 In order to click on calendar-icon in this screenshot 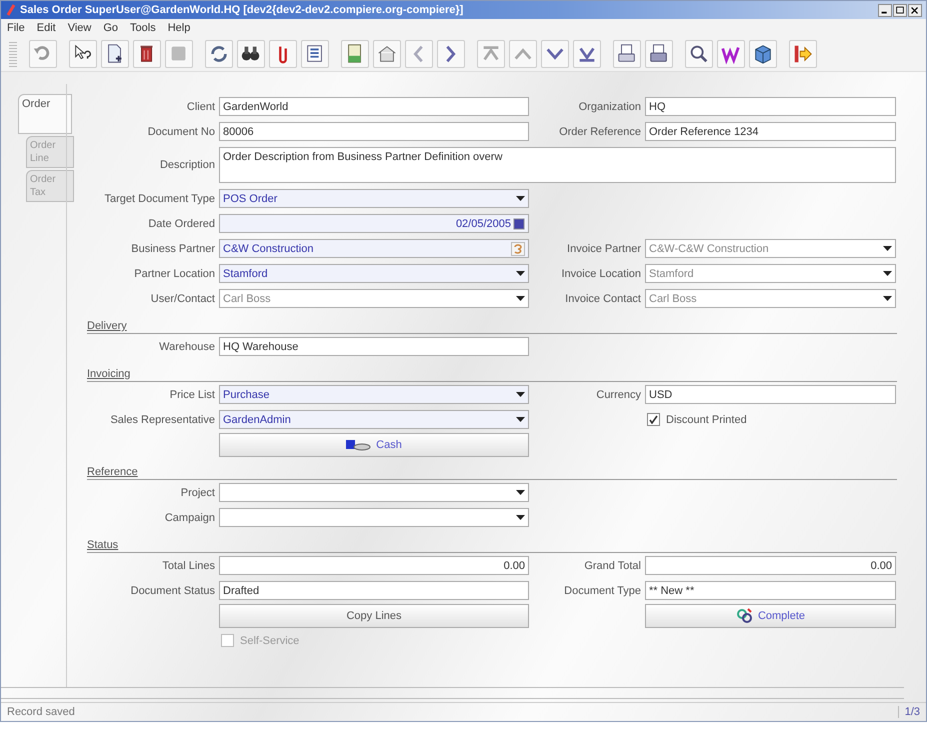, I will do `click(519, 224)`.